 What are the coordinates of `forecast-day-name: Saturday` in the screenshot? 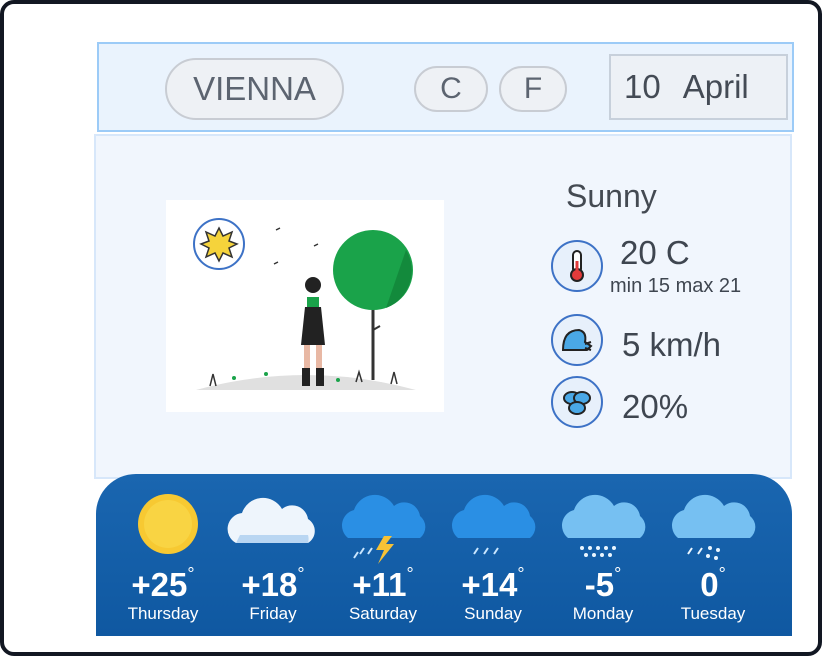 It's located at (383, 613).